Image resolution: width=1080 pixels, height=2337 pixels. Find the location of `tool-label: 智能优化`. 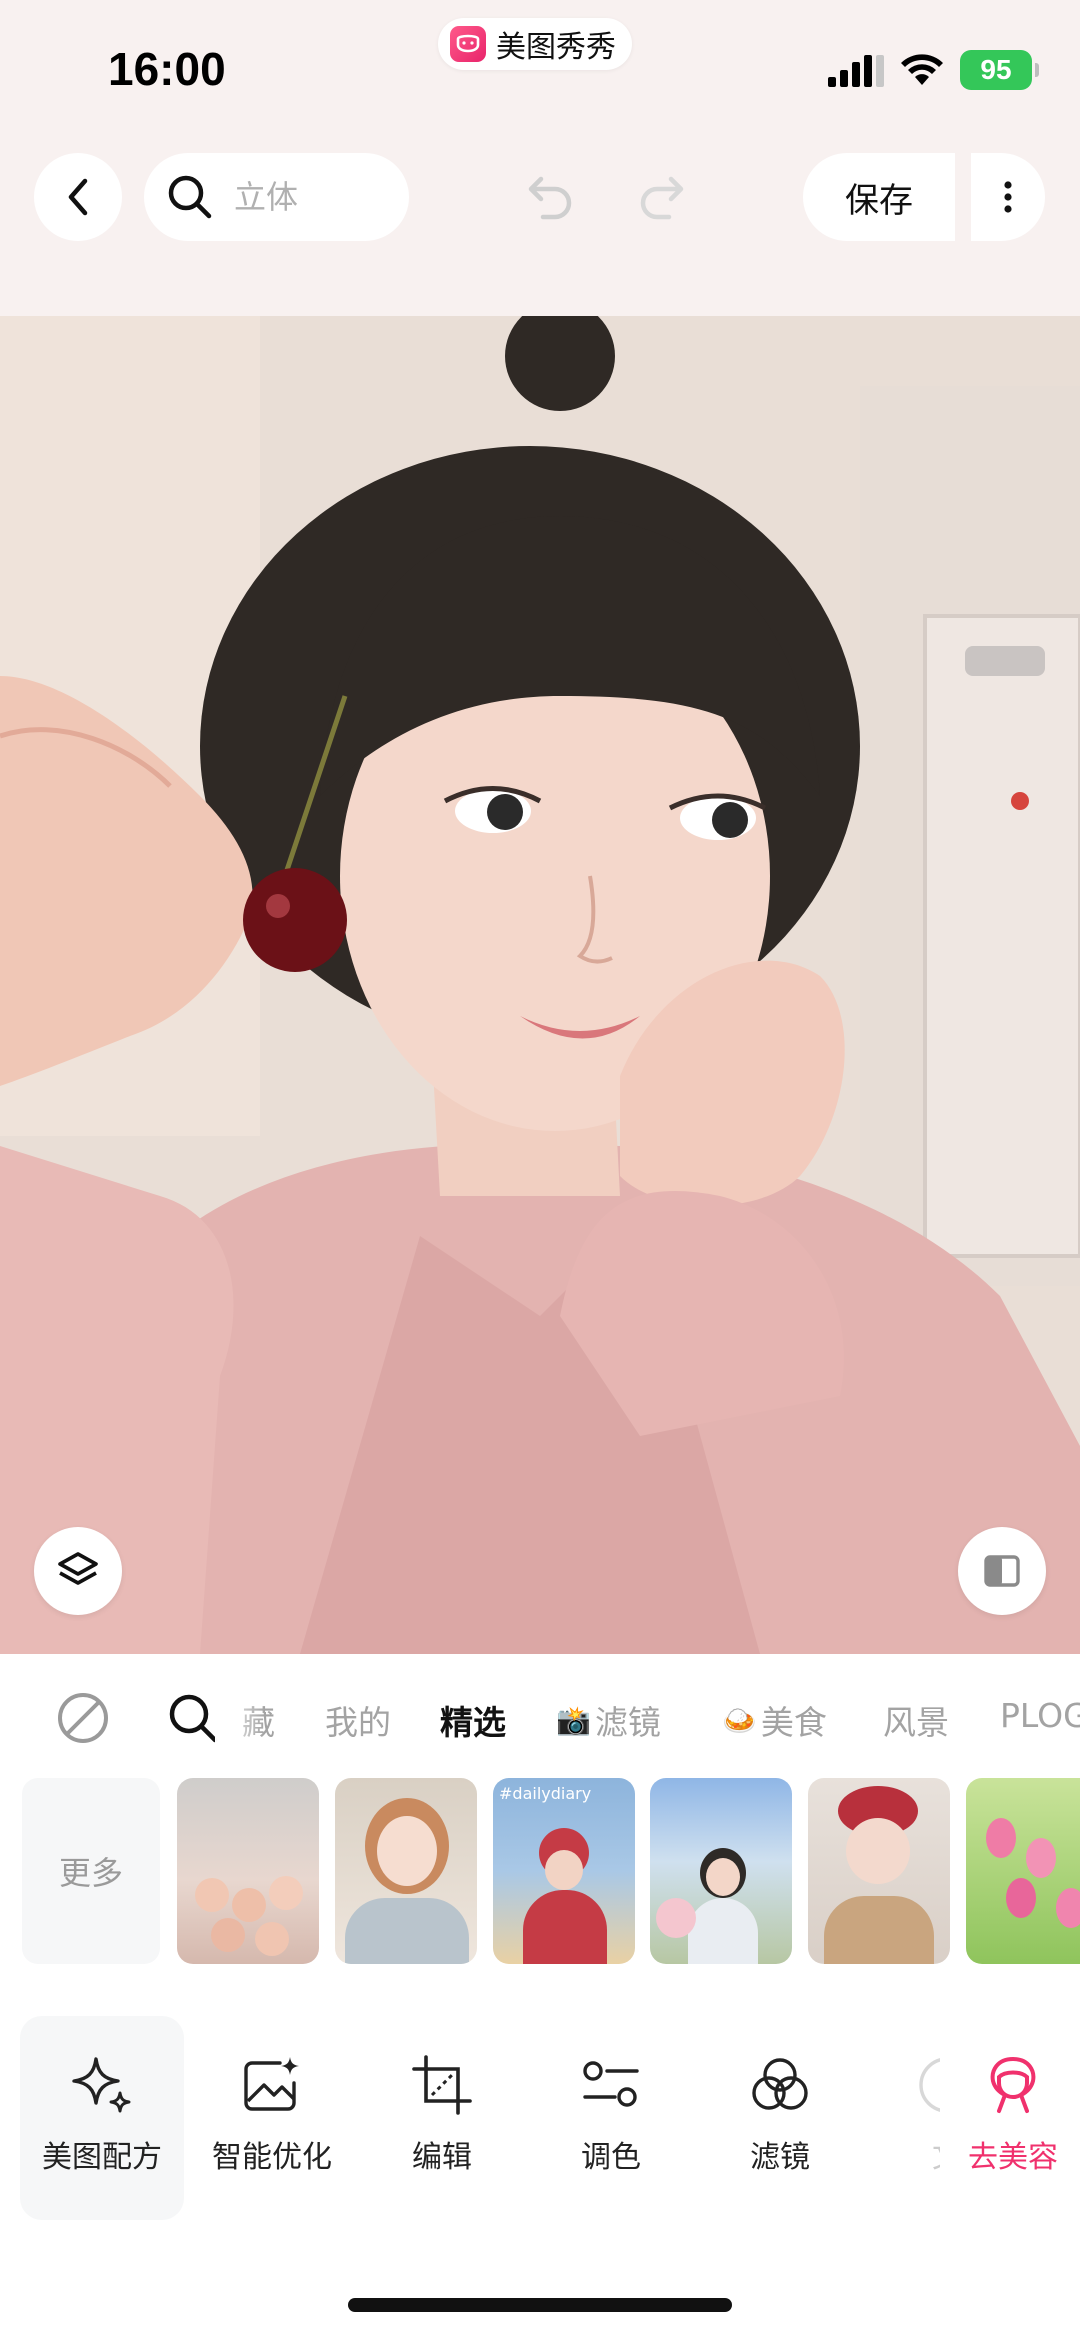

tool-label: 智能优化 is located at coordinates (272, 2157).